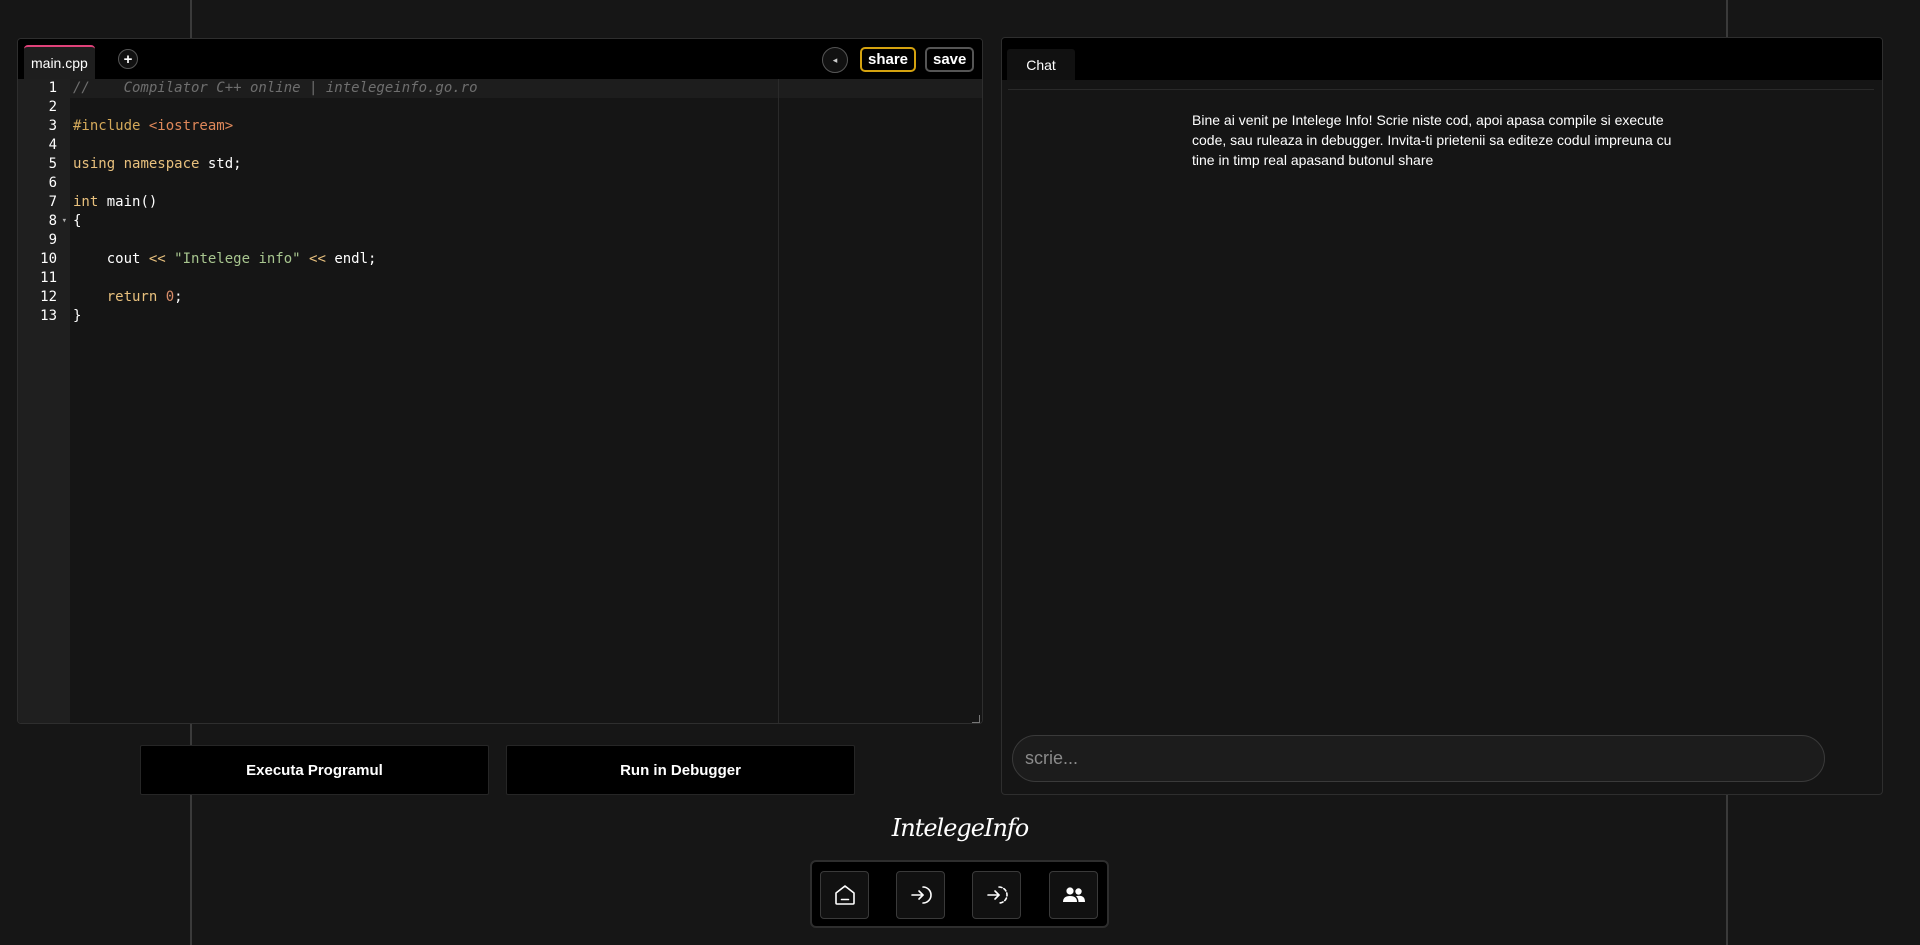 The image size is (1920, 945). I want to click on nav-login-button, so click(920, 895).